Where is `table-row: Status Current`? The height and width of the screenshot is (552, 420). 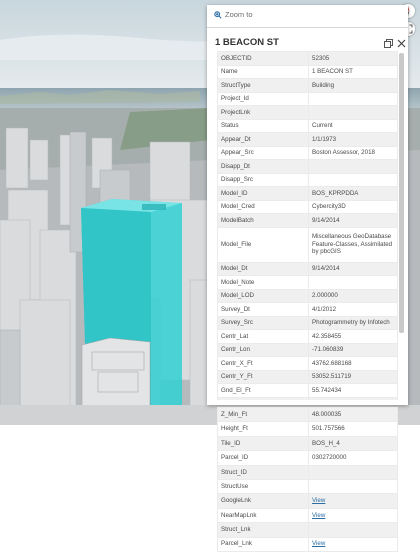 table-row: Status Current is located at coordinates (307, 125).